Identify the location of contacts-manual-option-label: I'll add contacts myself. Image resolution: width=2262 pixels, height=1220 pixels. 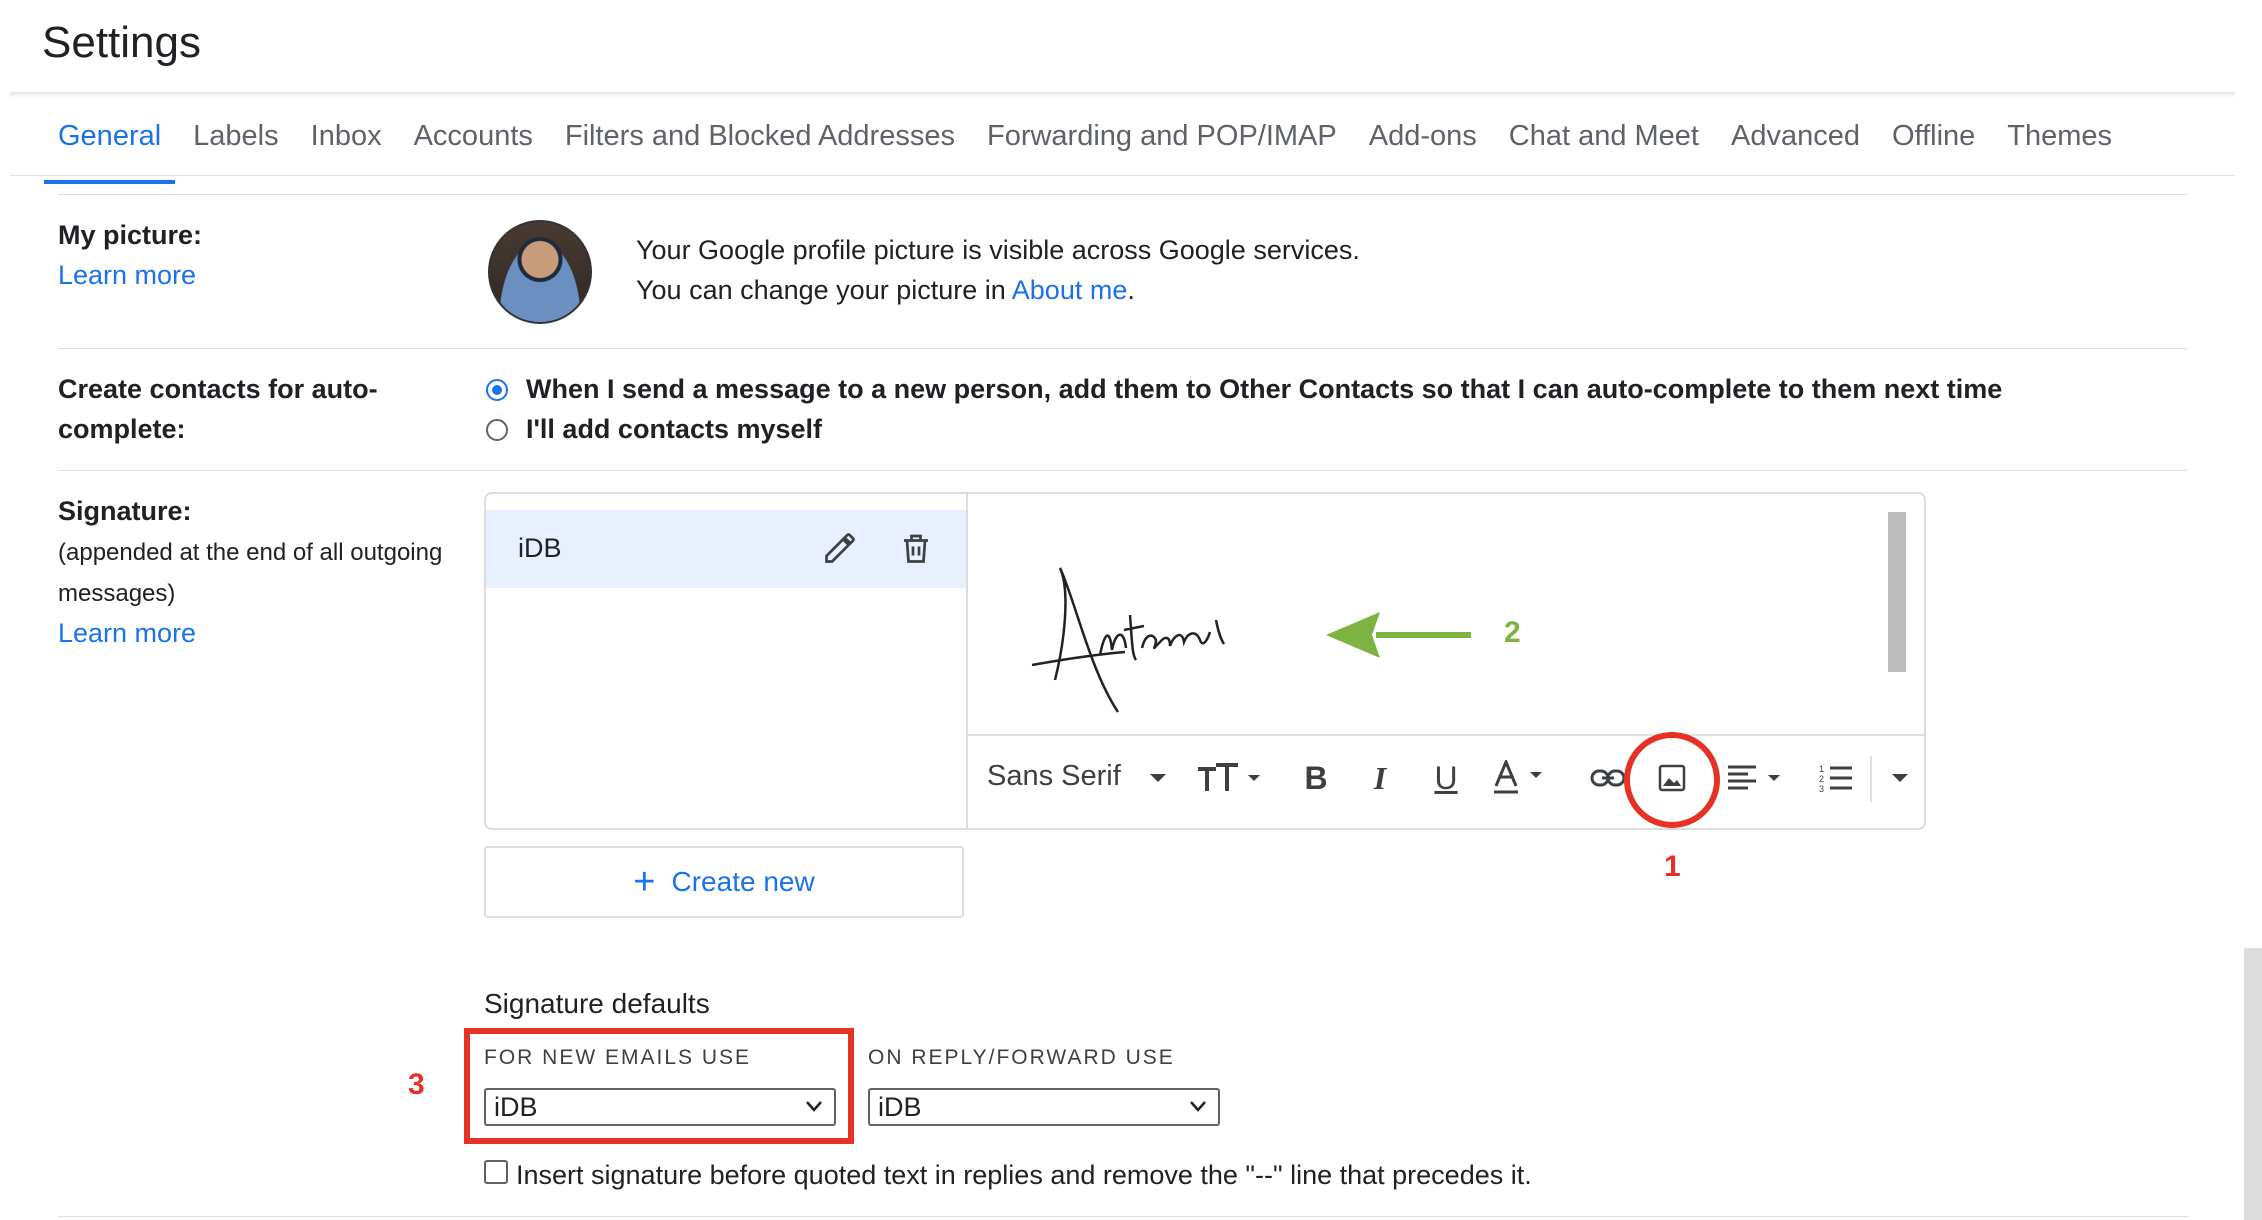
(674, 429).